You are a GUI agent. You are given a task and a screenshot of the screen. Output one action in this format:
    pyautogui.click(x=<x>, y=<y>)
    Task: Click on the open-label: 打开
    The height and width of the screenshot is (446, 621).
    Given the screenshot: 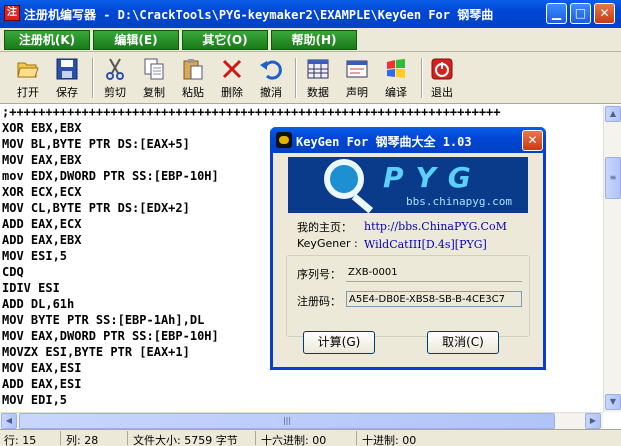 What is the action you would take?
    pyautogui.click(x=28, y=92)
    